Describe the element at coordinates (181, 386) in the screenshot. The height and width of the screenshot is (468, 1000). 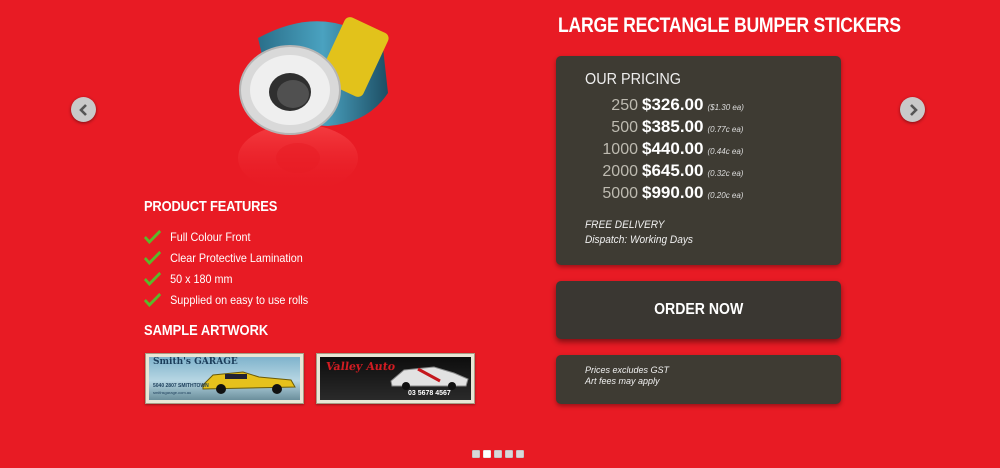
I see `sample-phone: 5040 2807 SMITHTOWN` at that location.